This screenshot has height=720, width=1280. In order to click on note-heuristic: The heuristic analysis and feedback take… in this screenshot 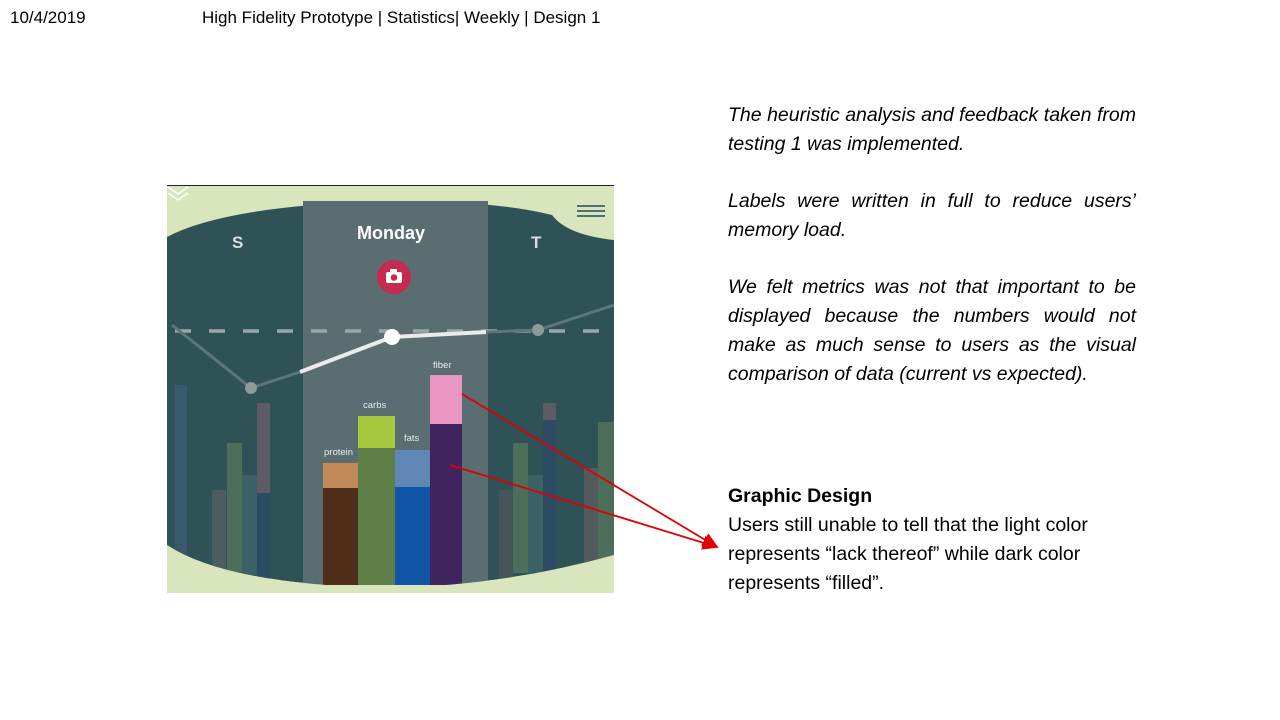, I will do `click(932, 129)`.